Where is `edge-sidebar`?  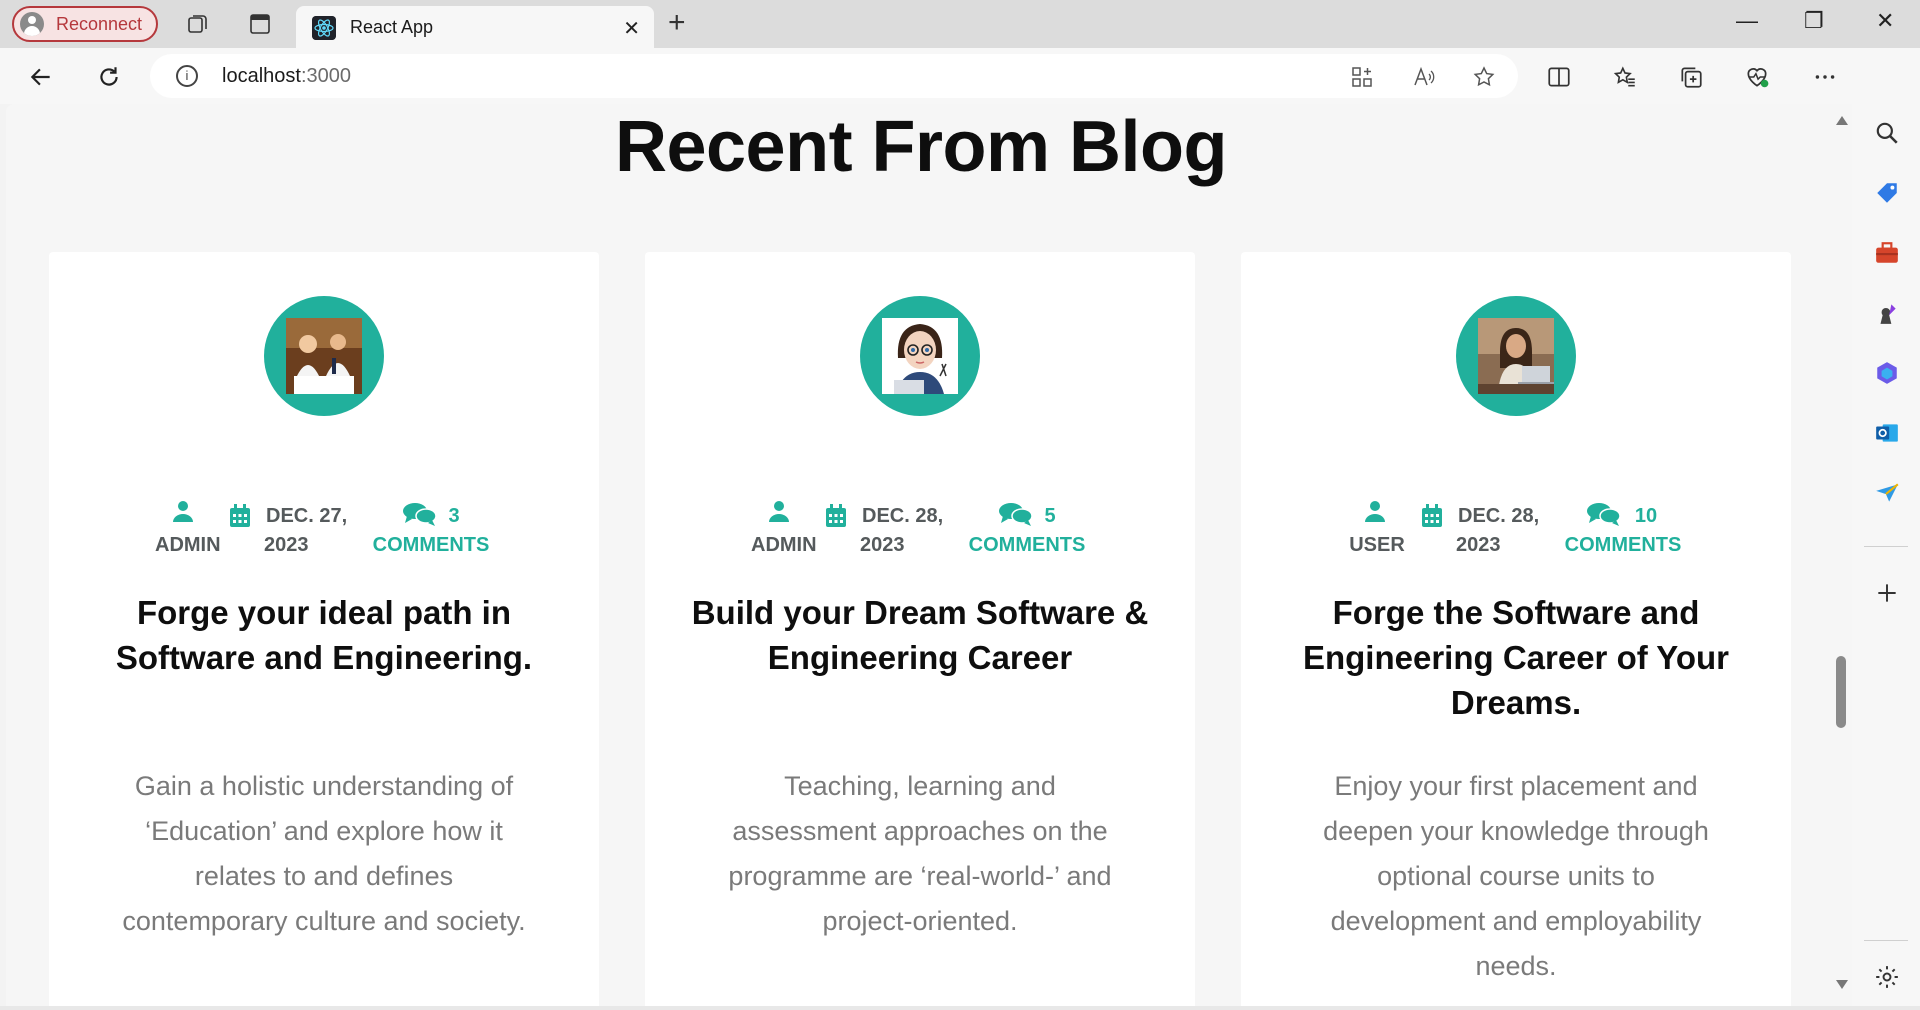
edge-sidebar is located at coordinates (1886, 529).